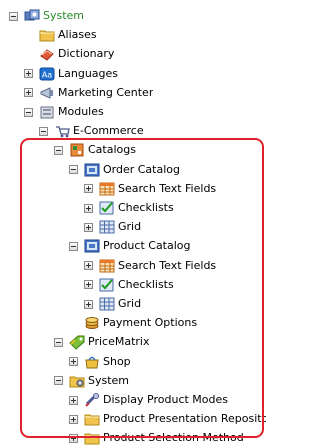  What do you see at coordinates (77, 150) in the screenshot?
I see `catalogs-icon` at bounding box center [77, 150].